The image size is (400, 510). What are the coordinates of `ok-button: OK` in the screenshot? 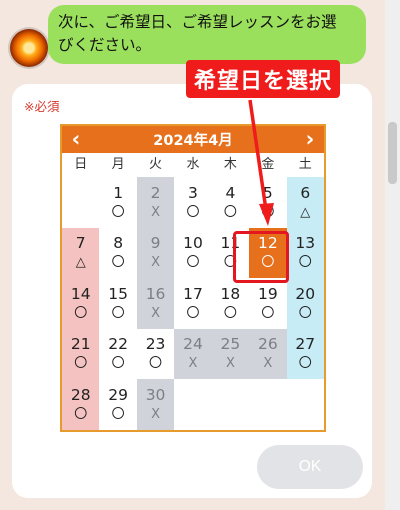 It's located at (310, 467).